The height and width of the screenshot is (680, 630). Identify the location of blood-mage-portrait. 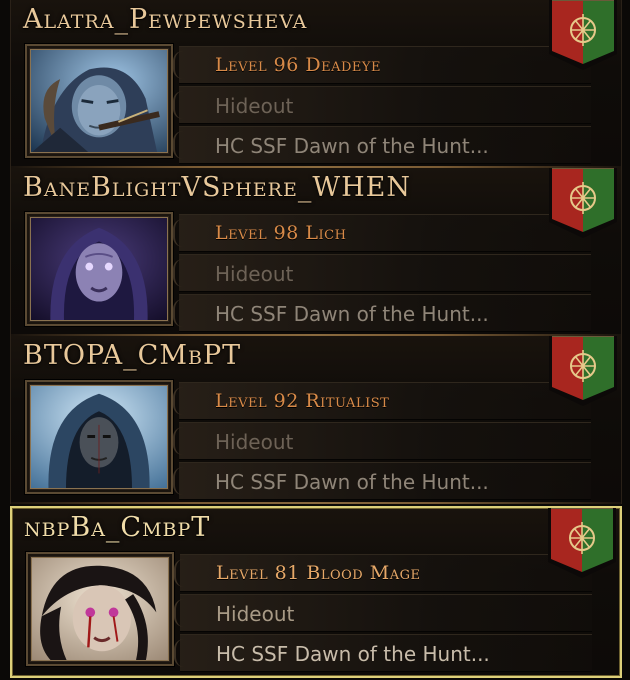
(100, 609).